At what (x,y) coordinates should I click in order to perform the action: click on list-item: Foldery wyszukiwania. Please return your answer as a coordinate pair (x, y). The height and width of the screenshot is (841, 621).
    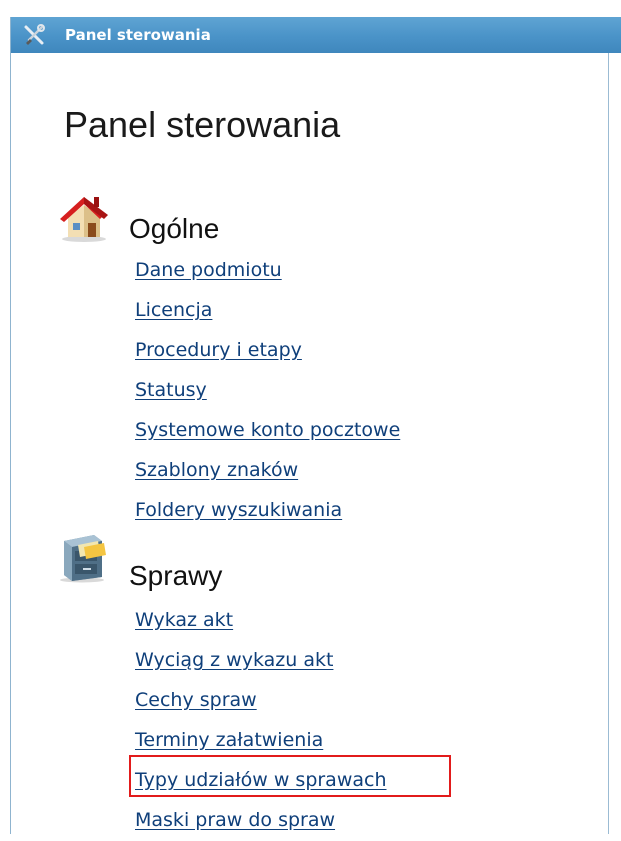
    Looking at the image, I should click on (267, 510).